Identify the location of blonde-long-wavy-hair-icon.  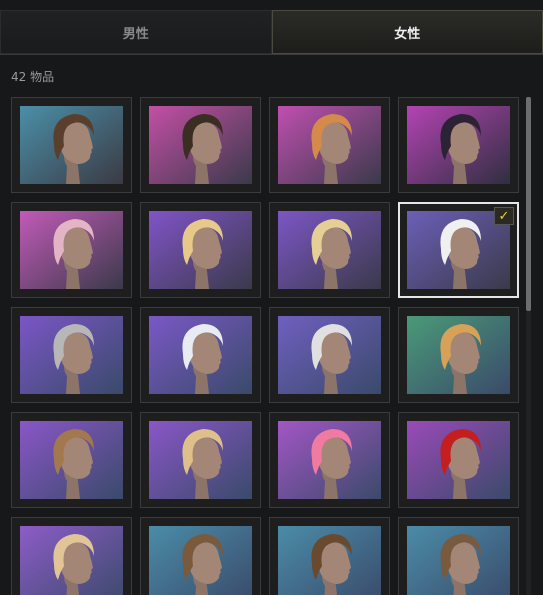
(200, 250).